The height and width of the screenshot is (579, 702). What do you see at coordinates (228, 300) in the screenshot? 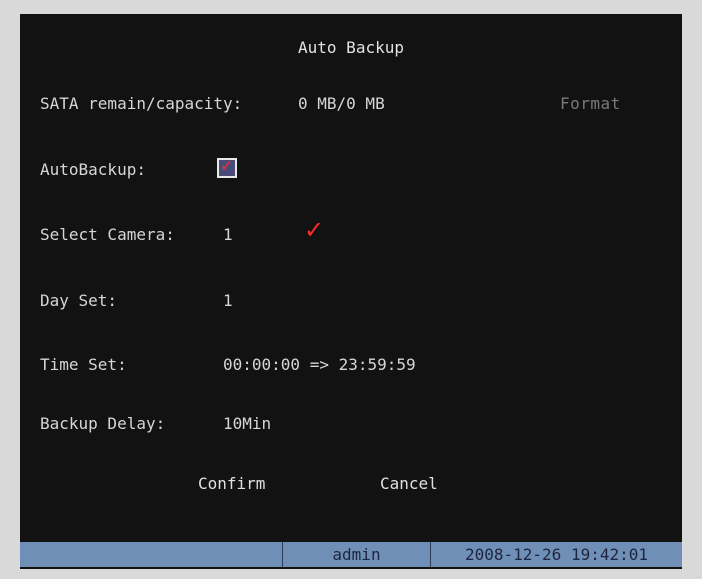
I see `day-set-value: 1` at bounding box center [228, 300].